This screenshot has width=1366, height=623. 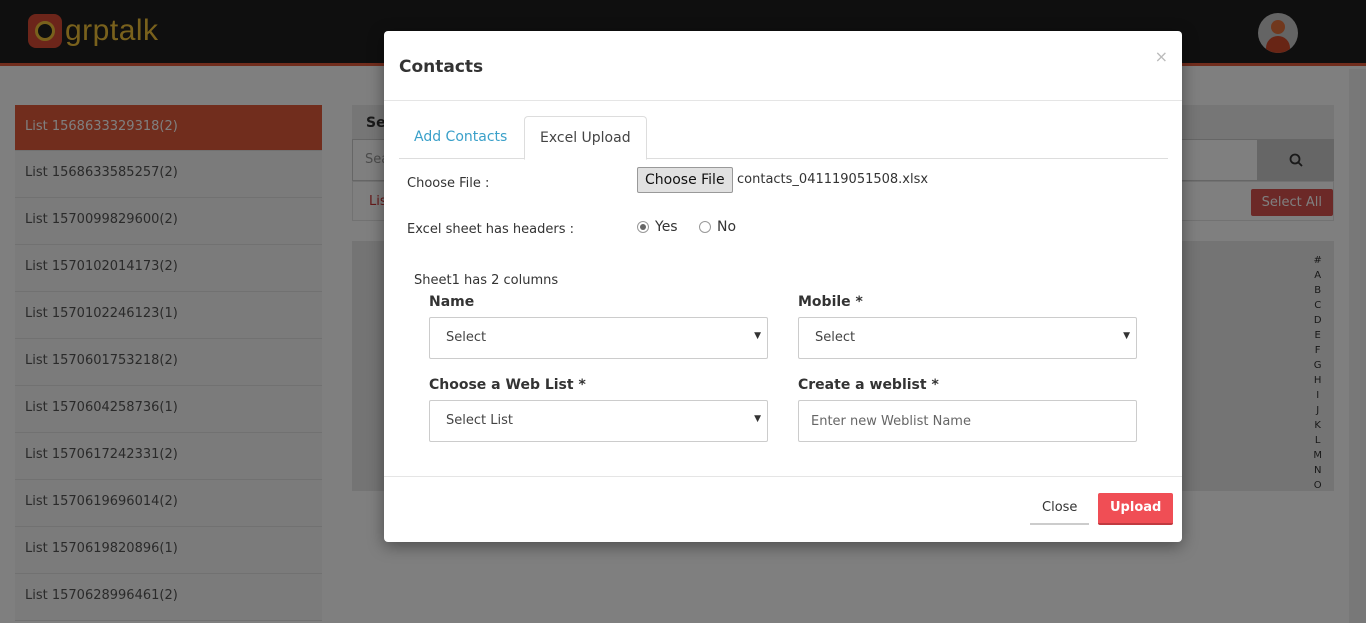 I want to click on tab-excel-upload: Excel Upload, so click(x=585, y=138).